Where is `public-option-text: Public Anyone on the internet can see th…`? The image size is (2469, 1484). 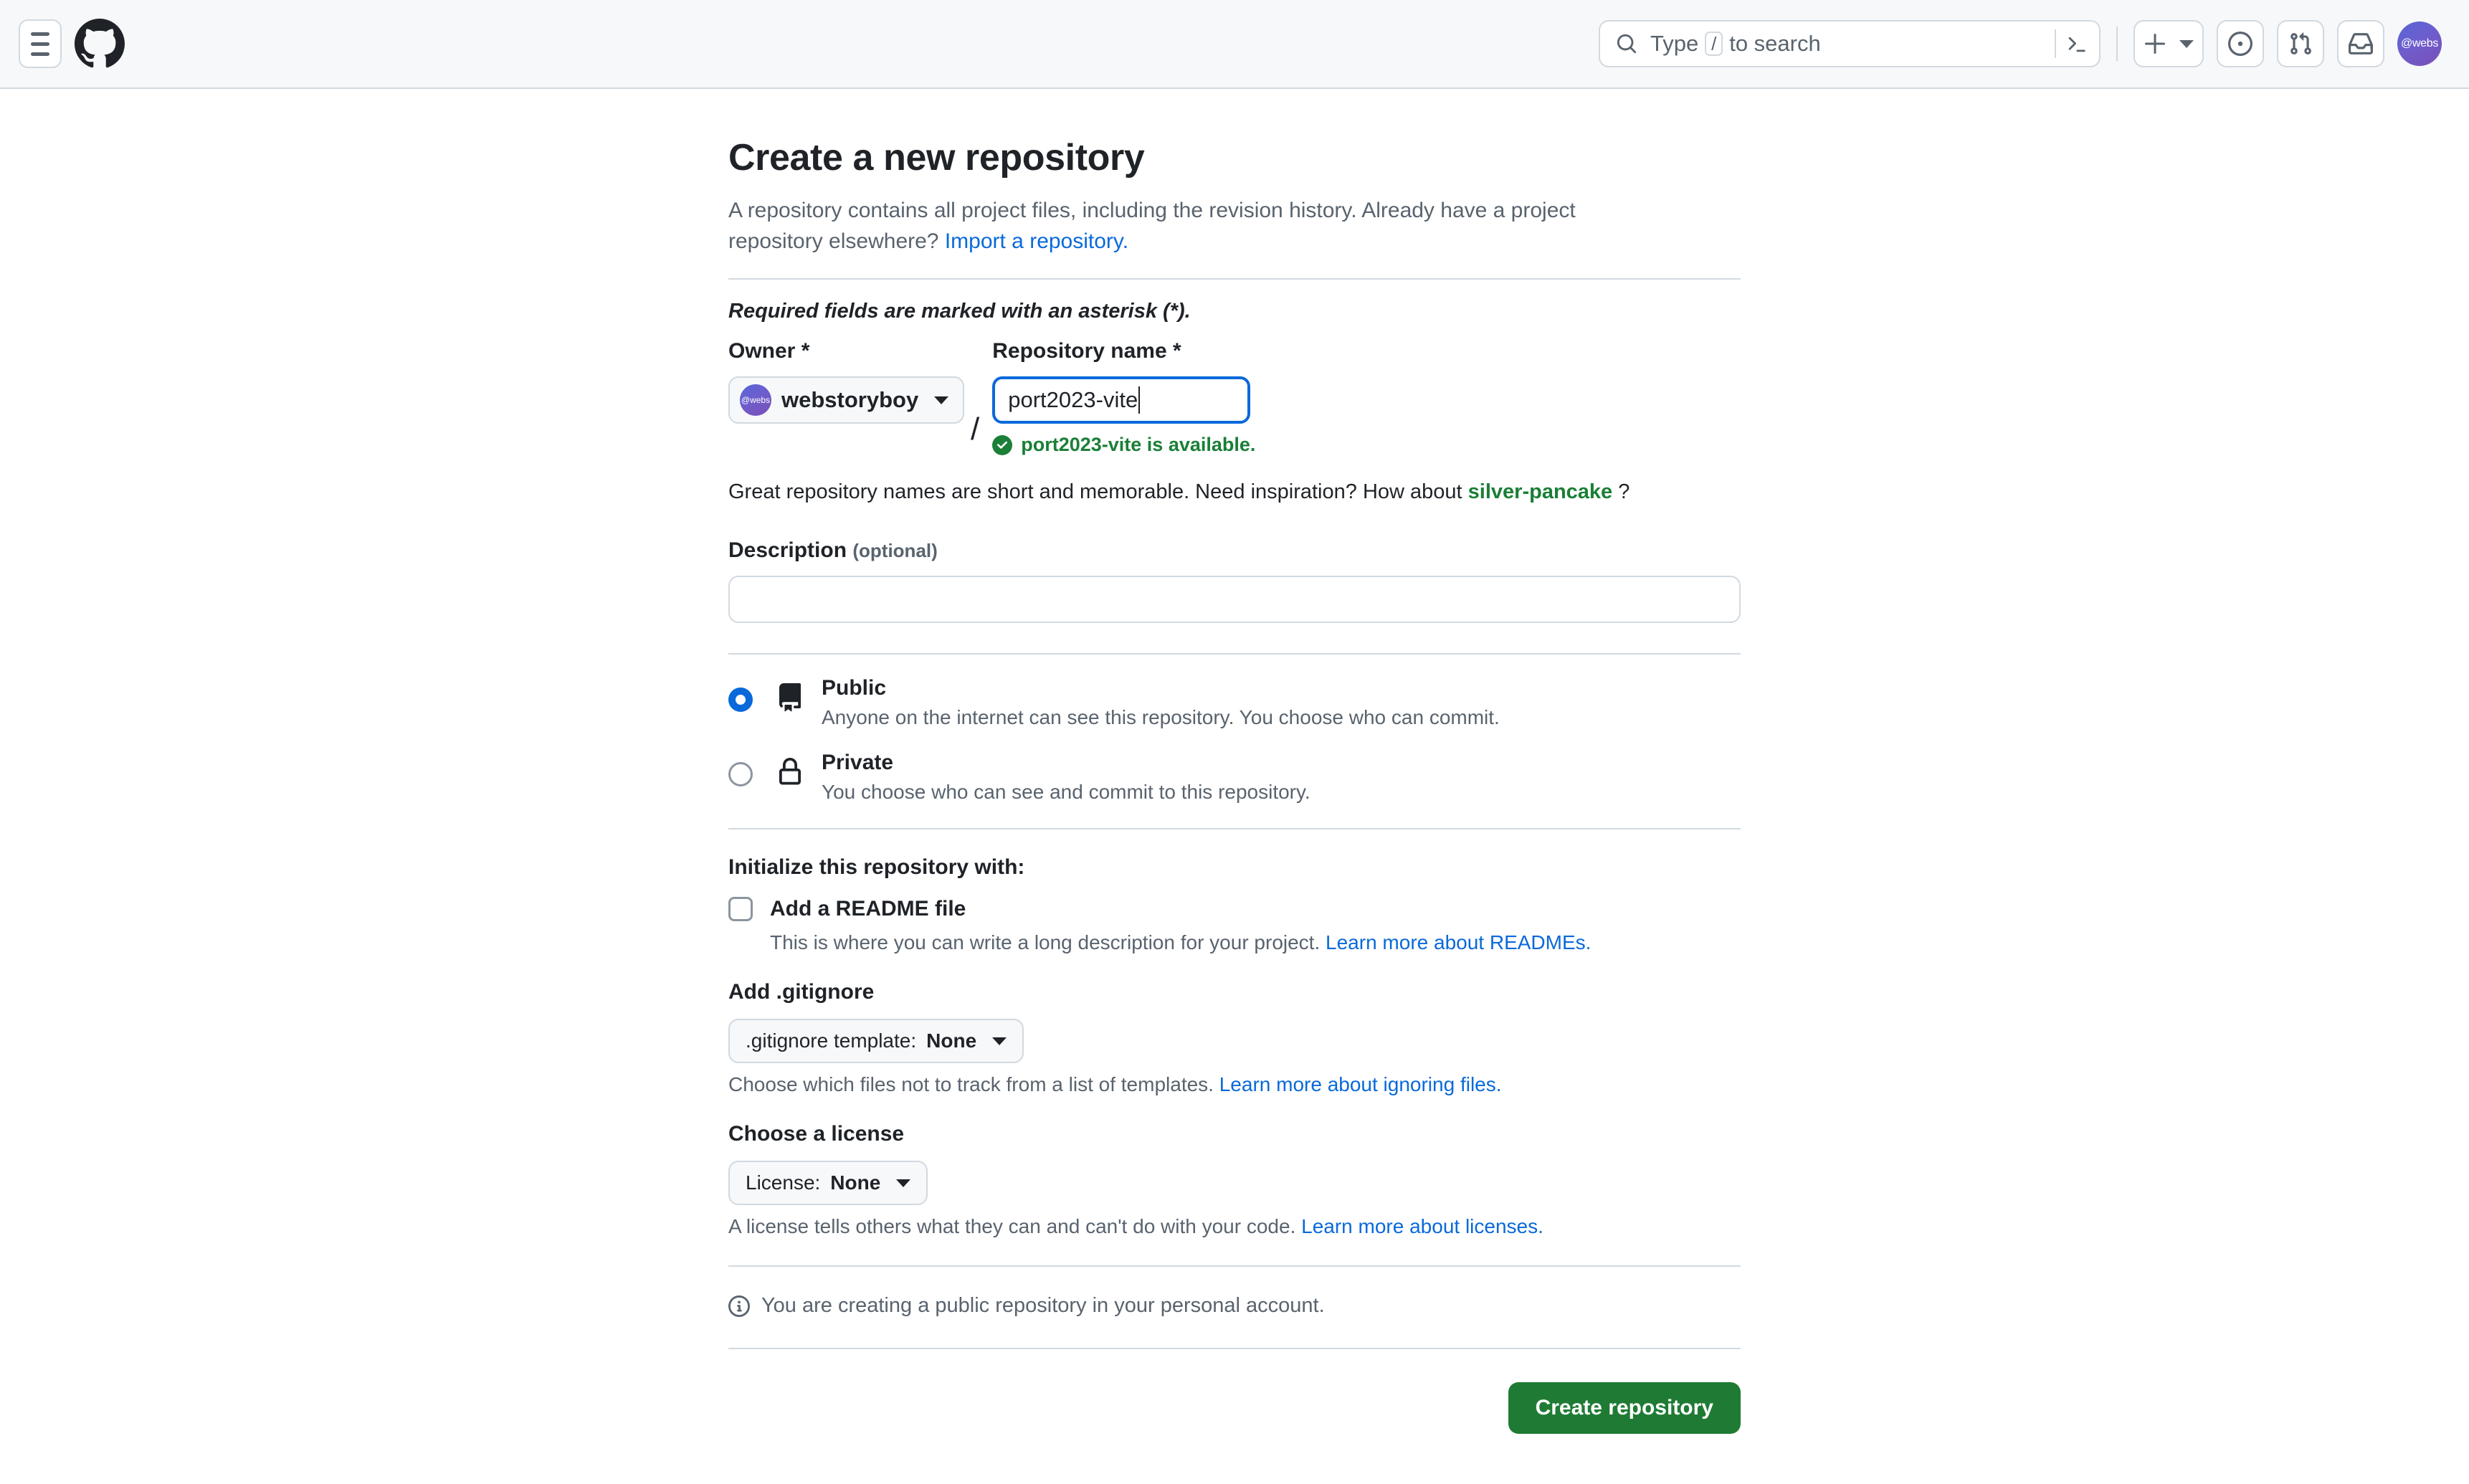
public-option-text: Public Anyone on the internet can see th… is located at coordinates (1281, 702).